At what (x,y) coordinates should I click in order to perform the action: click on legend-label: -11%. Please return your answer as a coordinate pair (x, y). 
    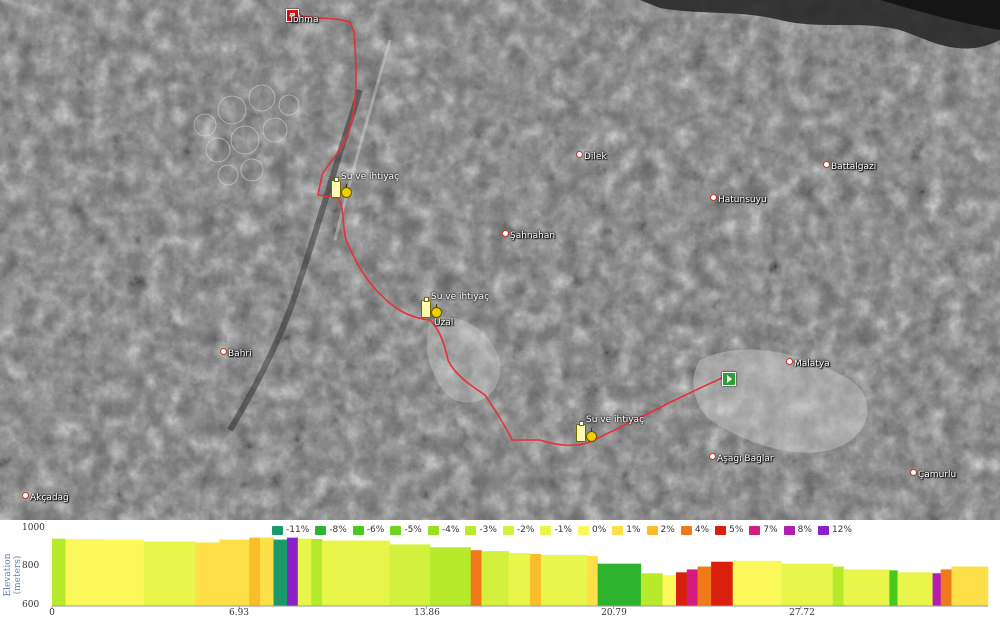
    Looking at the image, I should click on (298, 530).